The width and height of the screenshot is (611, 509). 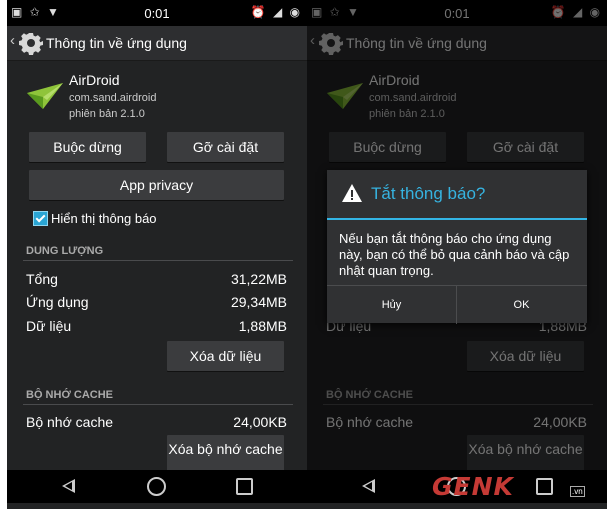 What do you see at coordinates (156, 185) in the screenshot?
I see `app-privacy-button: App privacy` at bounding box center [156, 185].